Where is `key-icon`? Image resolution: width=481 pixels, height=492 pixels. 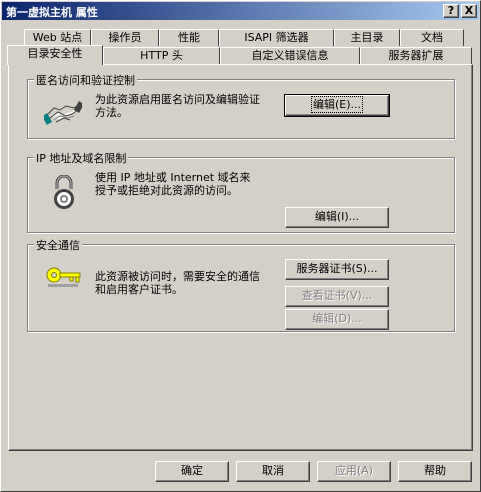 key-icon is located at coordinates (63, 277).